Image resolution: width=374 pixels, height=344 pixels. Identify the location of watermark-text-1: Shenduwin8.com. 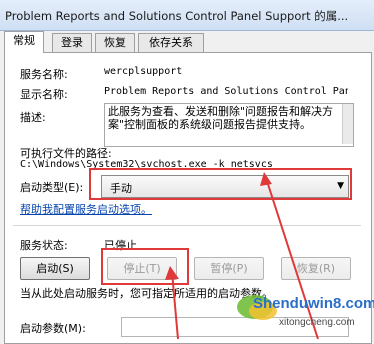
(313, 303).